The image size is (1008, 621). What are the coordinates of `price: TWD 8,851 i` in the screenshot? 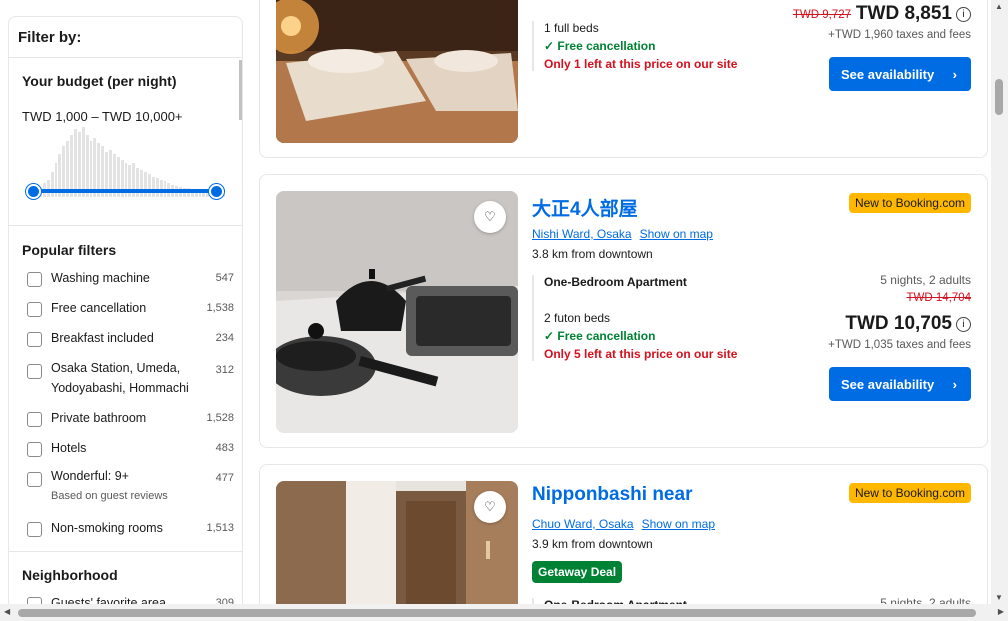 It's located at (913, 14).